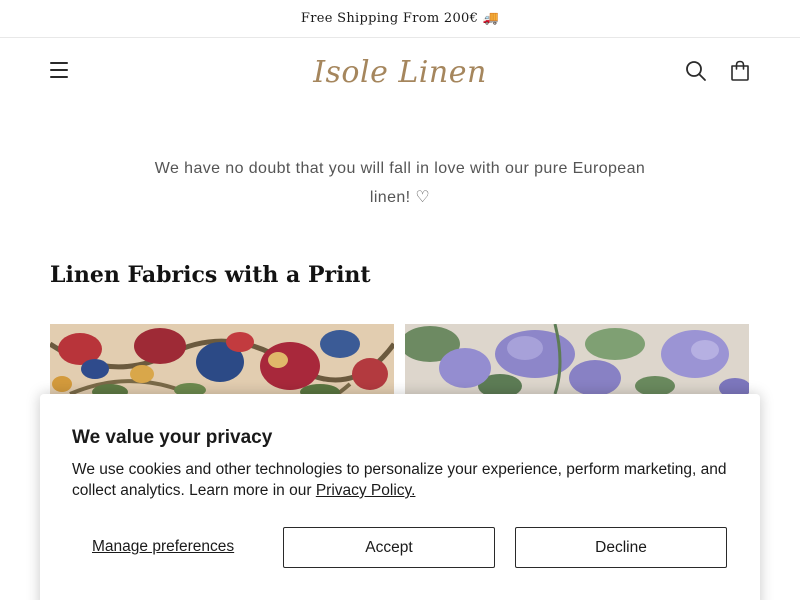 The image size is (800, 600). I want to click on shopping-bag-icon, so click(740, 70).